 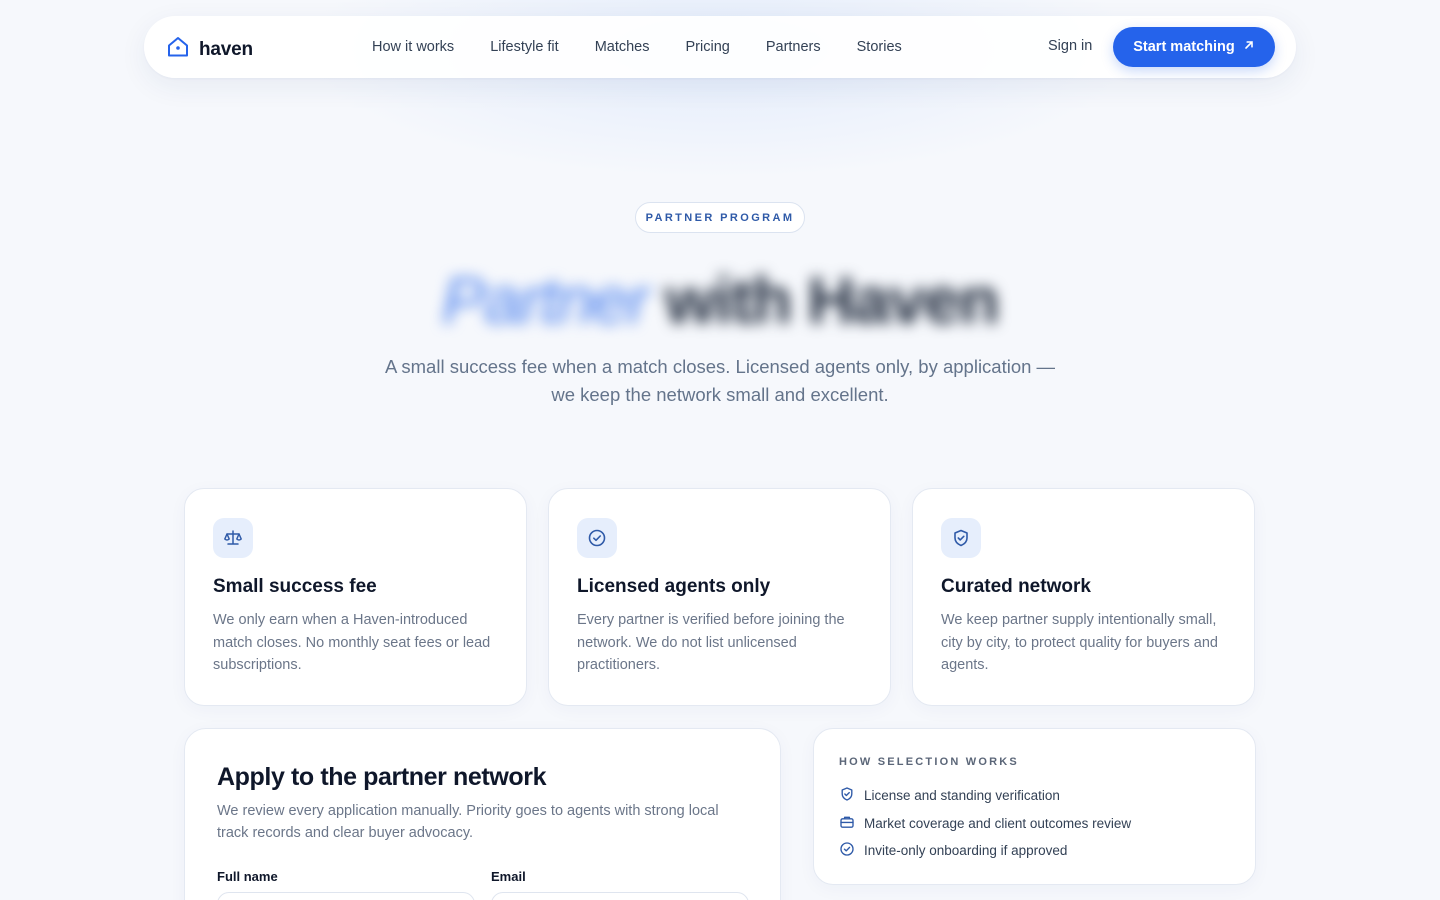 I want to click on feature-title: Small success fee, so click(x=295, y=586).